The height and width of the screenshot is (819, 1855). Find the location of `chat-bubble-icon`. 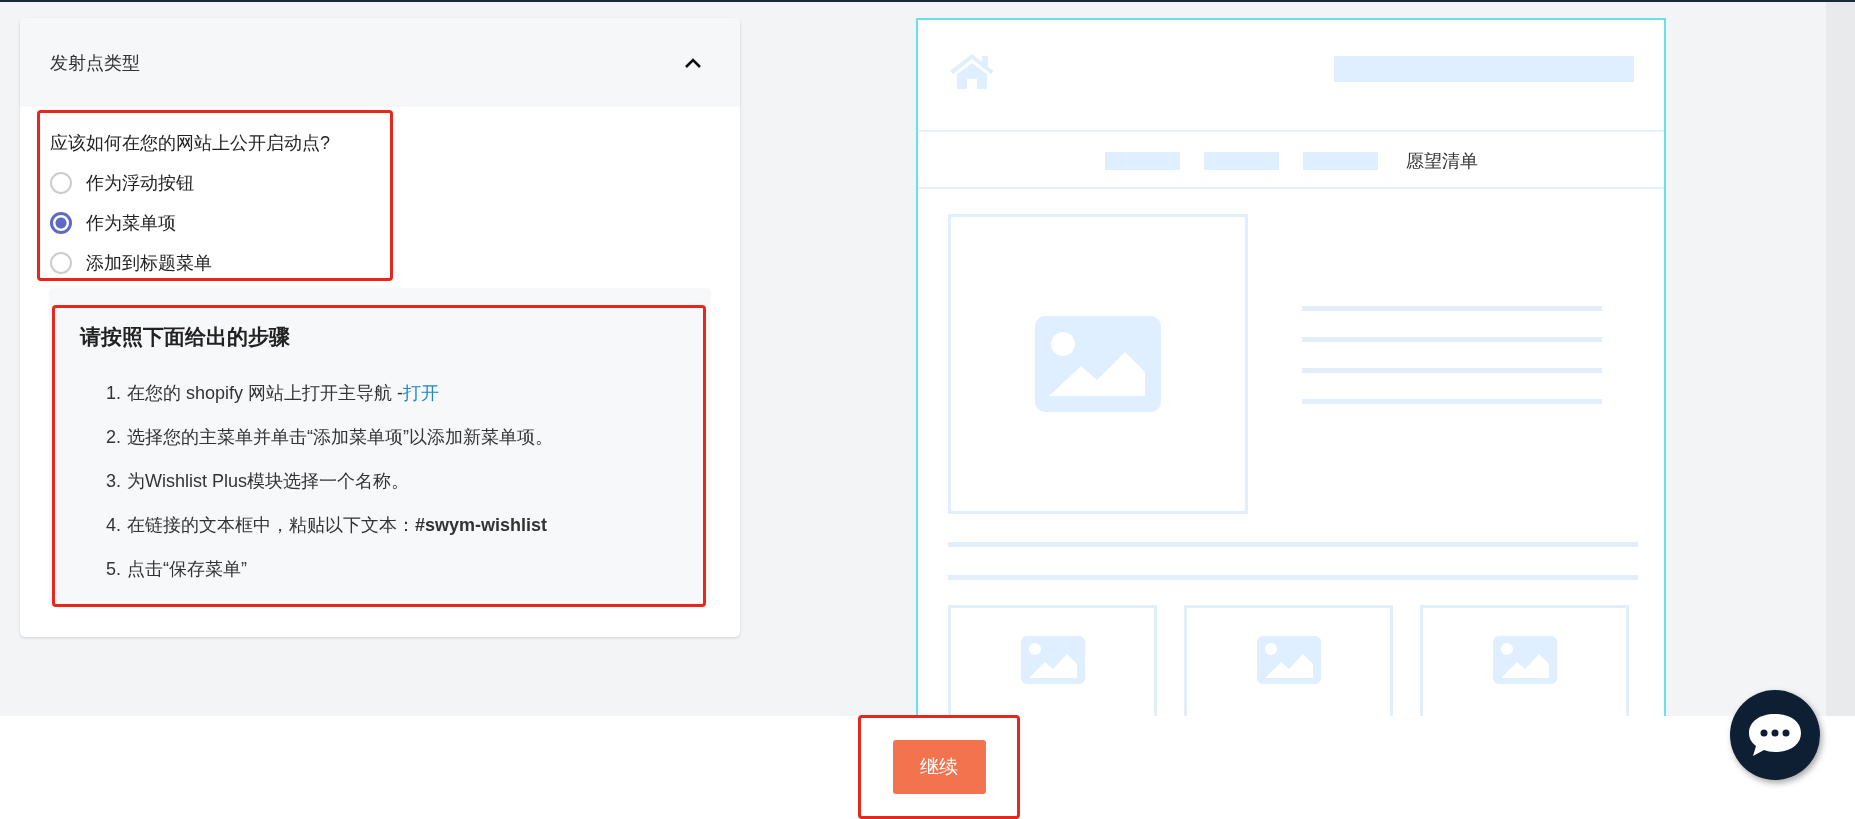

chat-bubble-icon is located at coordinates (1775, 735).